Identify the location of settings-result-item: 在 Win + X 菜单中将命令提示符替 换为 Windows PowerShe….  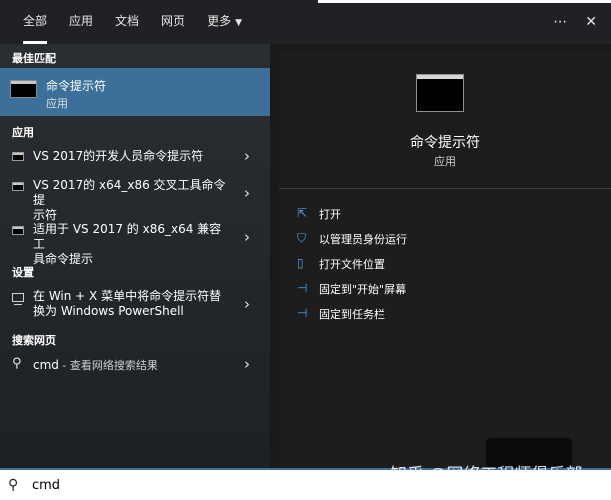
(135, 304).